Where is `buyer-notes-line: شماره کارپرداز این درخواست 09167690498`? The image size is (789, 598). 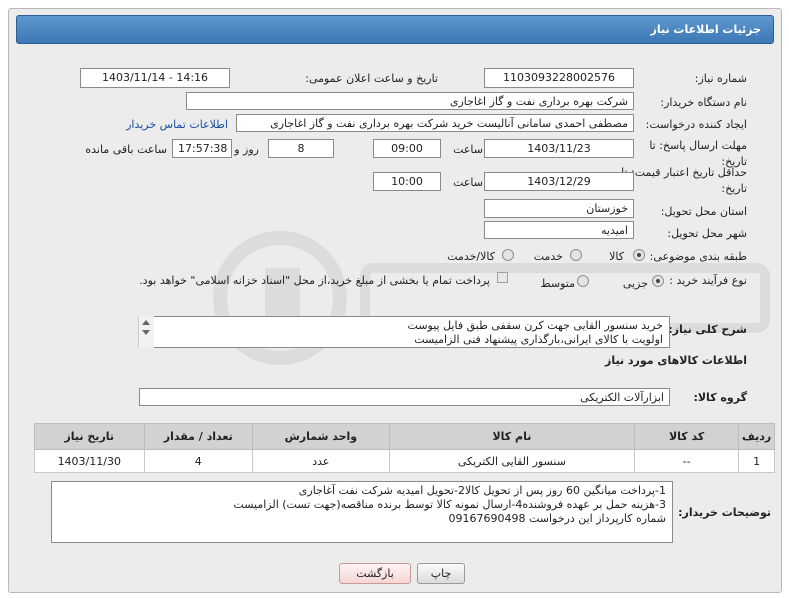 buyer-notes-line: شماره کارپرداز این درخواست 09167690498 is located at coordinates (557, 518).